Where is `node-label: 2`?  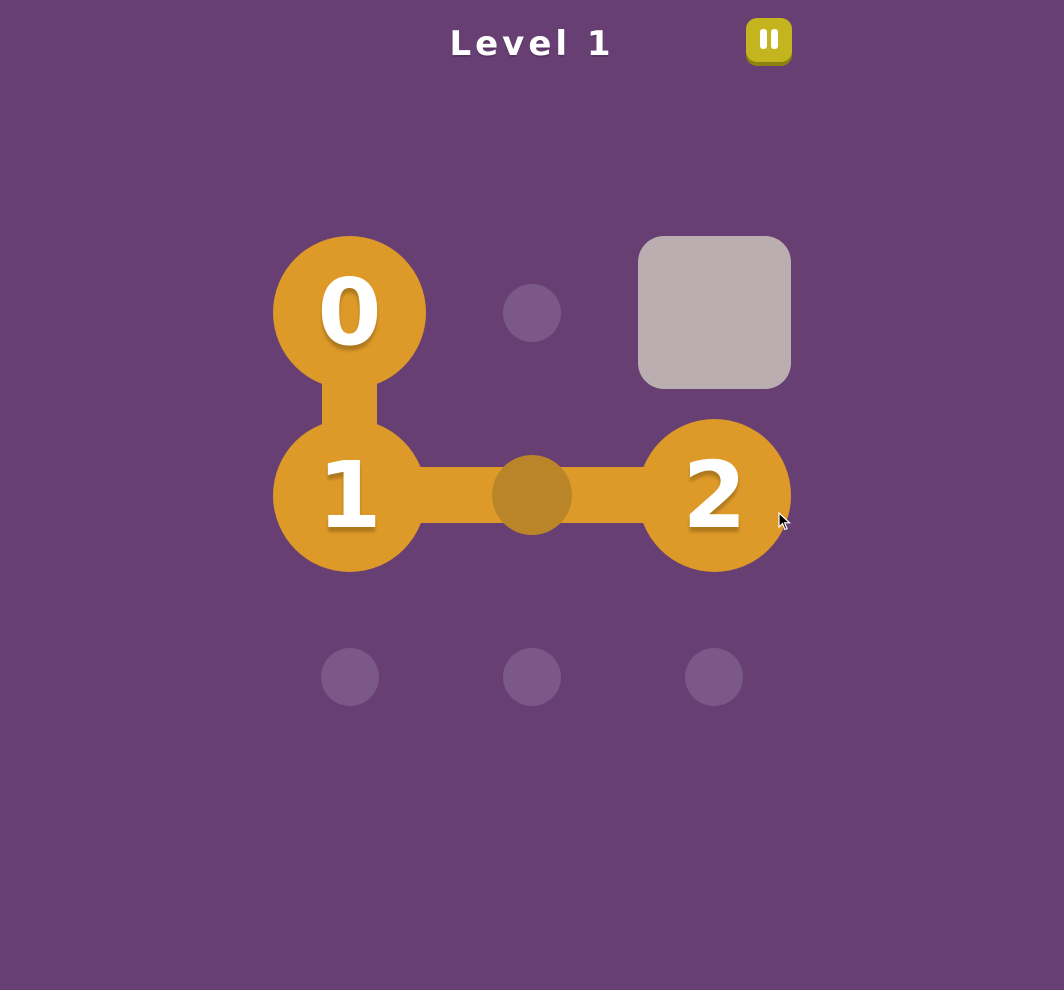
node-label: 2 is located at coordinates (714, 495).